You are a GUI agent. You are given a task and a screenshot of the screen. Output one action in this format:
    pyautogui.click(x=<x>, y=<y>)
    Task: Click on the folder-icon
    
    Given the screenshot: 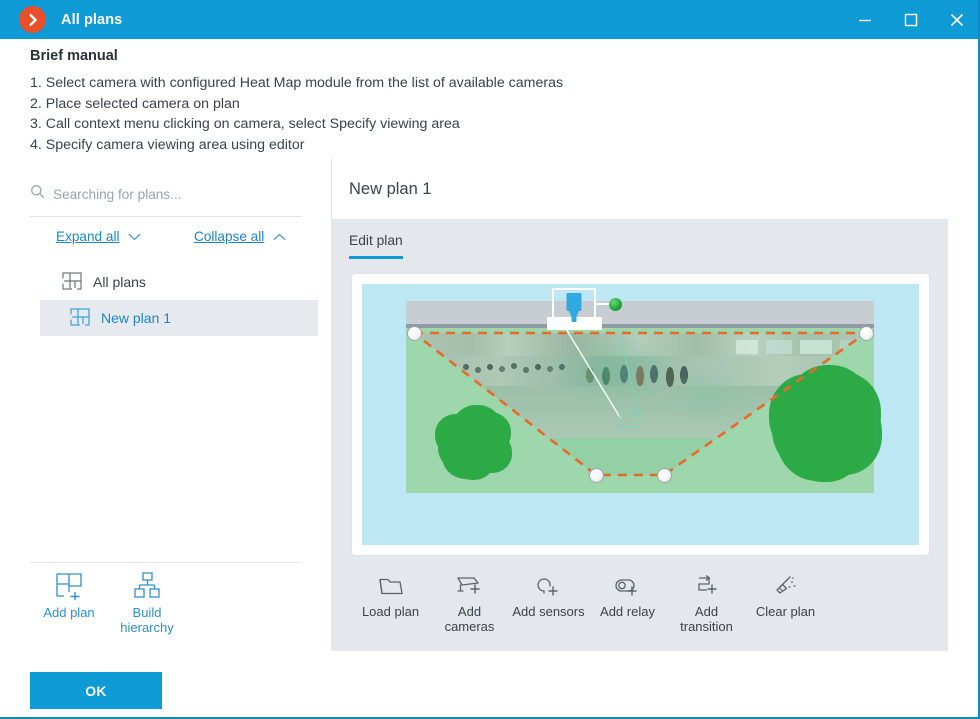 What is the action you would take?
    pyautogui.click(x=391, y=586)
    